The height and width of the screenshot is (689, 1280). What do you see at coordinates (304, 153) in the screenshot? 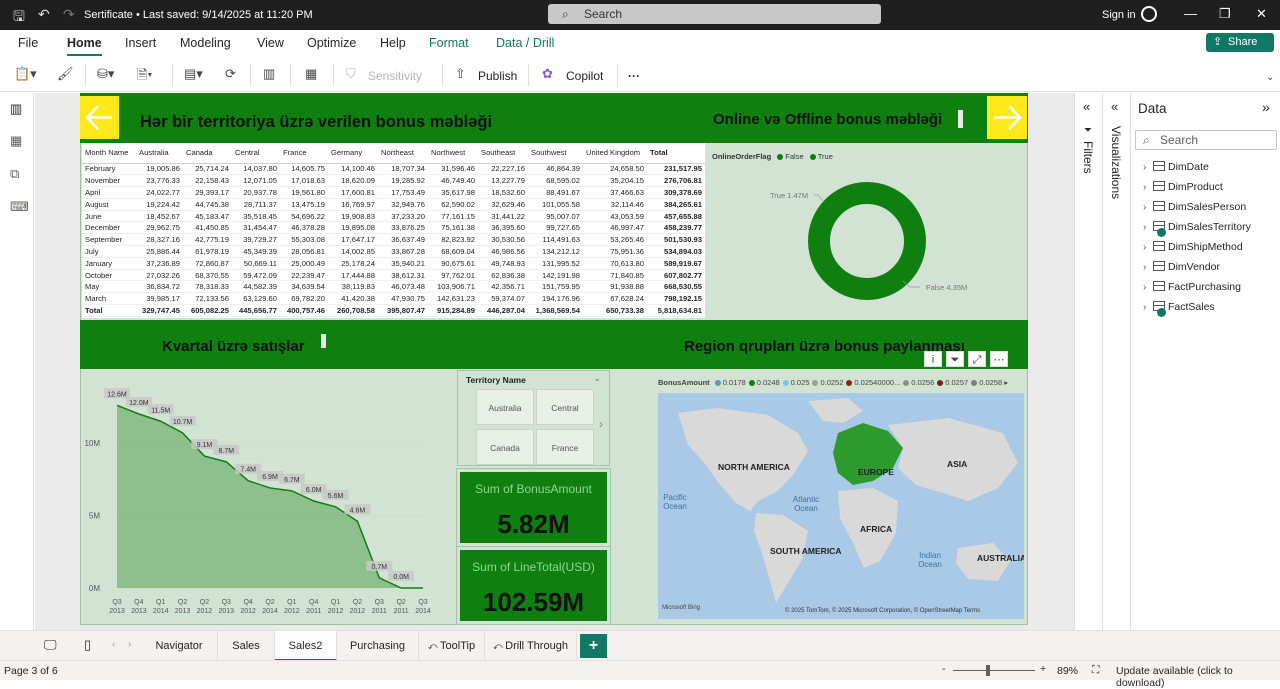
I see `matrix-column-header: France` at bounding box center [304, 153].